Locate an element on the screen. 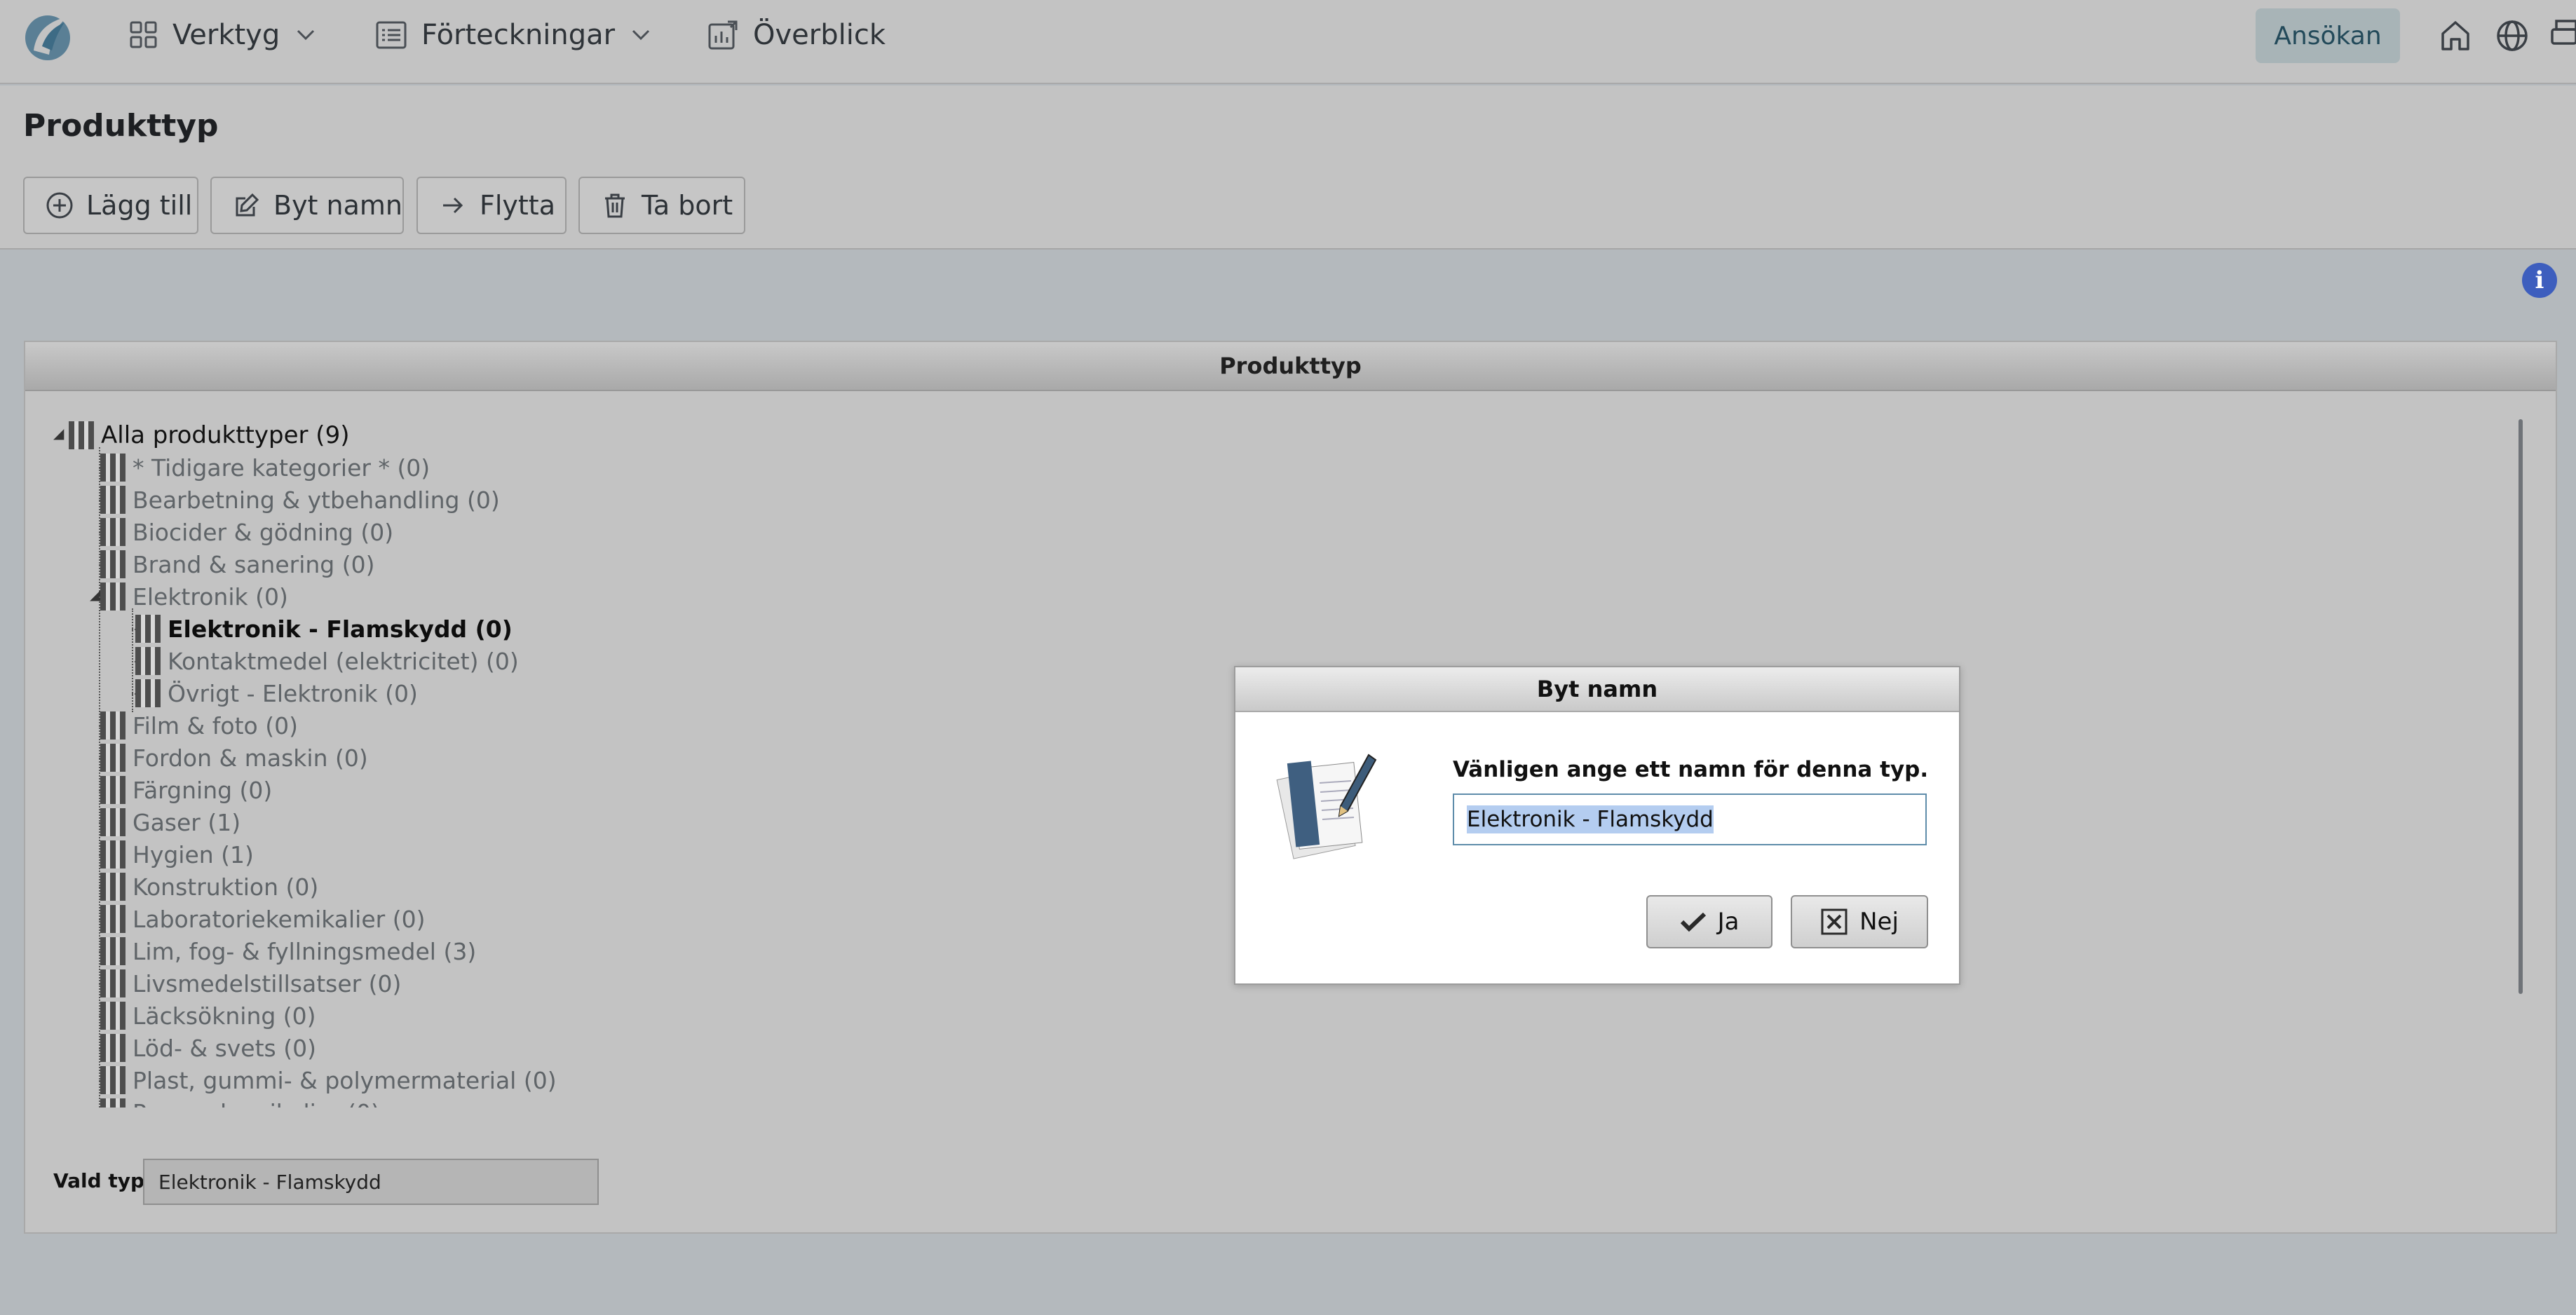  tree-item: Plast, gummi- & polymermaterial (0) is located at coordinates (328, 1080).